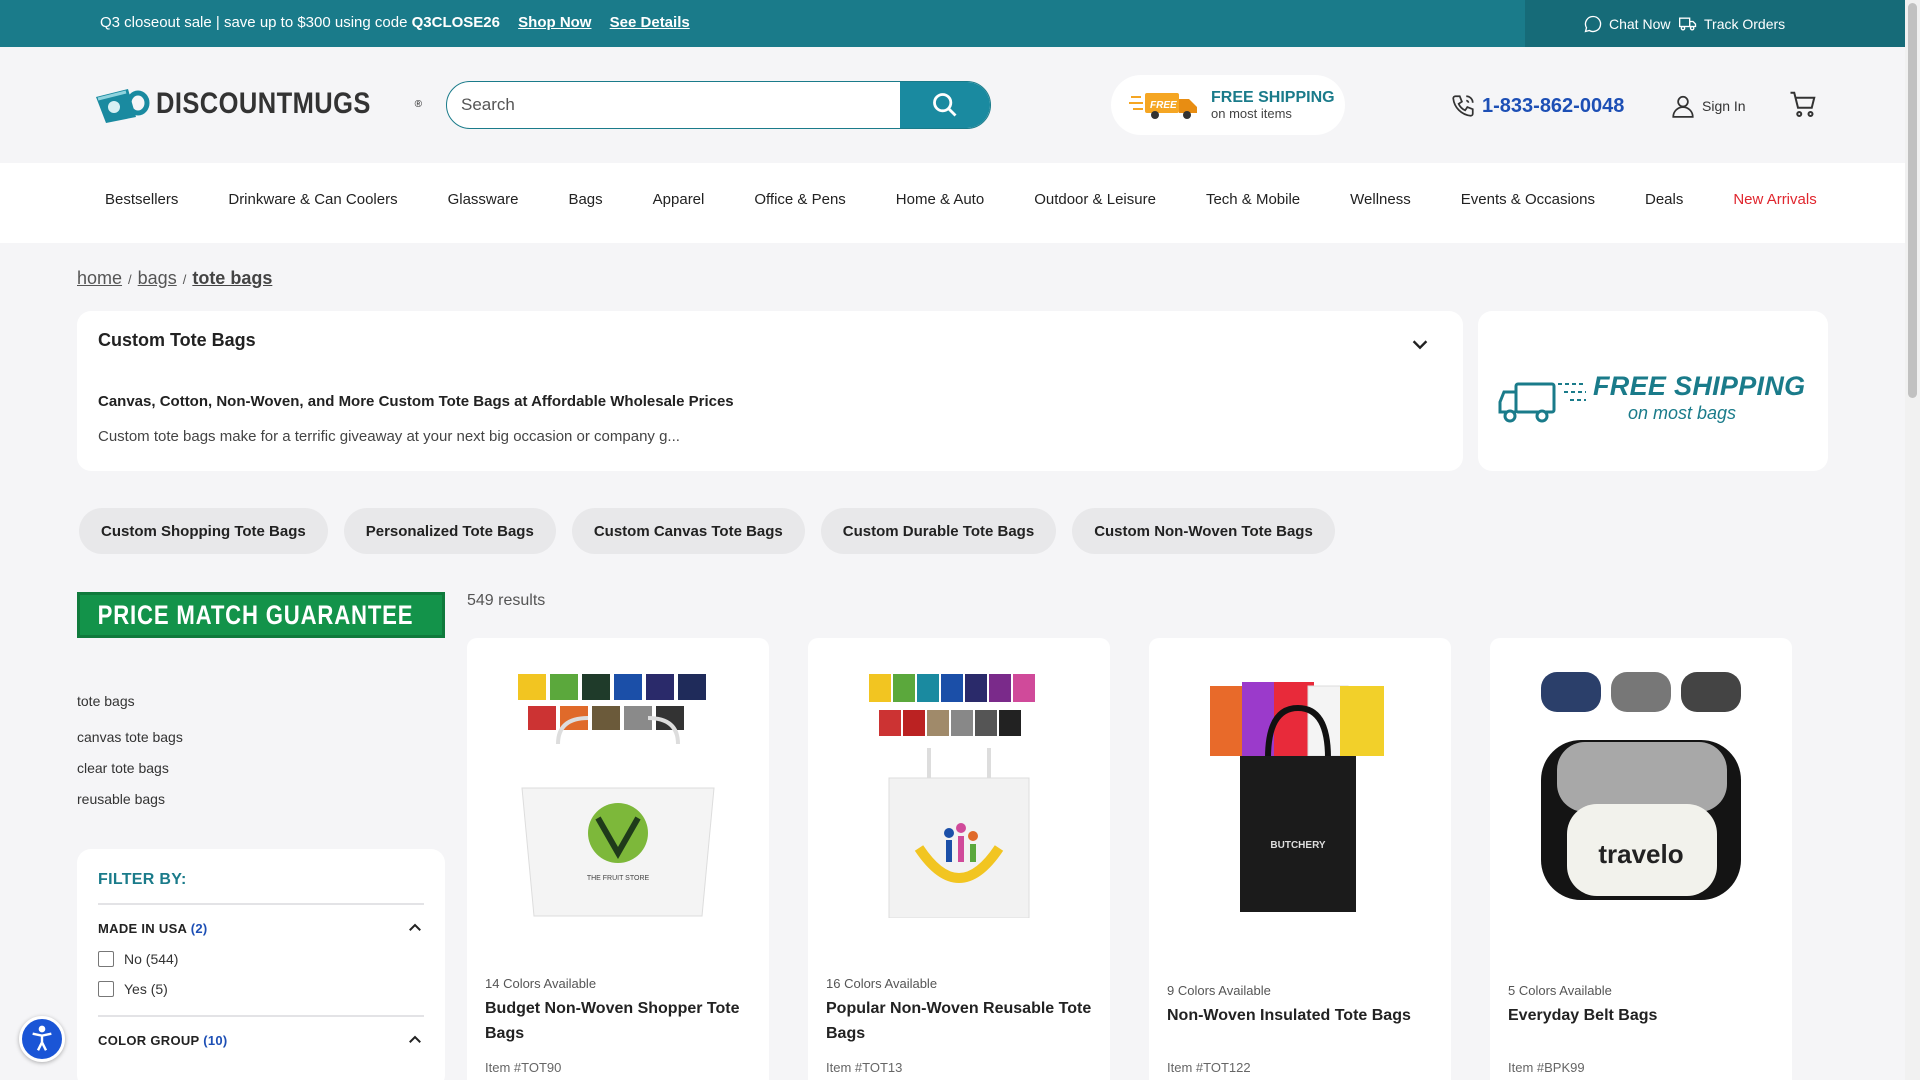 This screenshot has height=1080, width=1920. I want to click on description-toggle, so click(1420, 346).